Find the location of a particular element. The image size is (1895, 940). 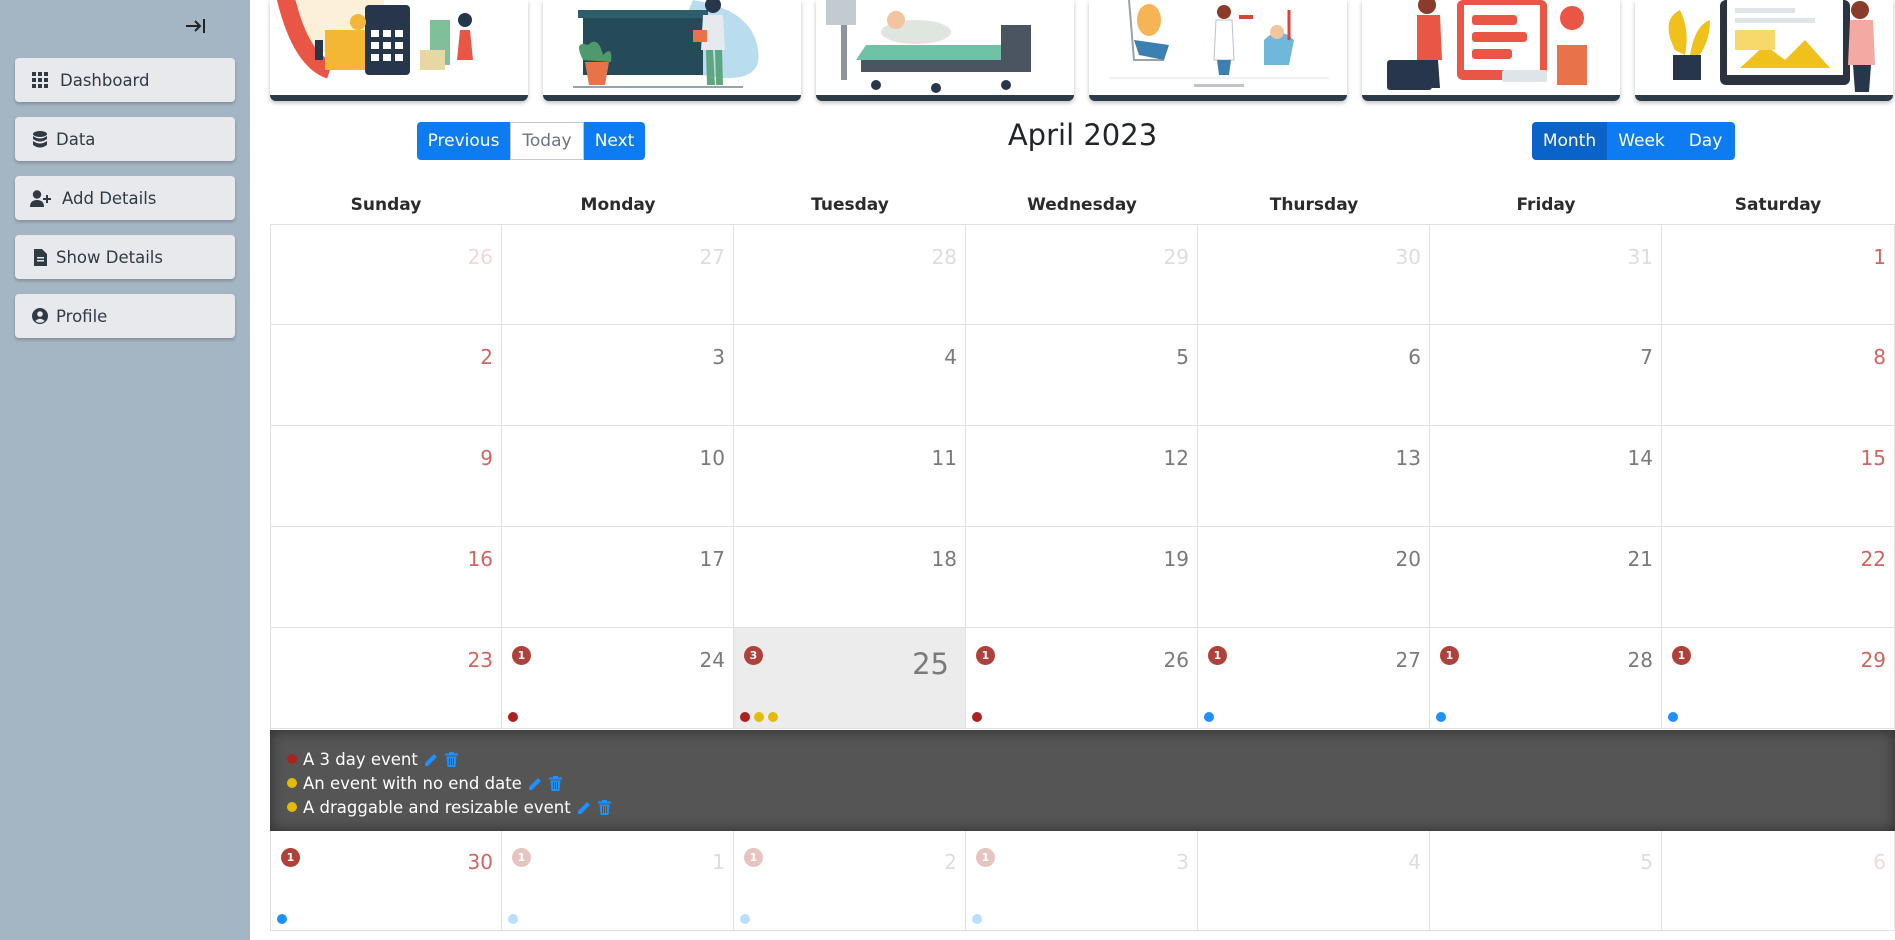

day-cell: 9 is located at coordinates (386, 476).